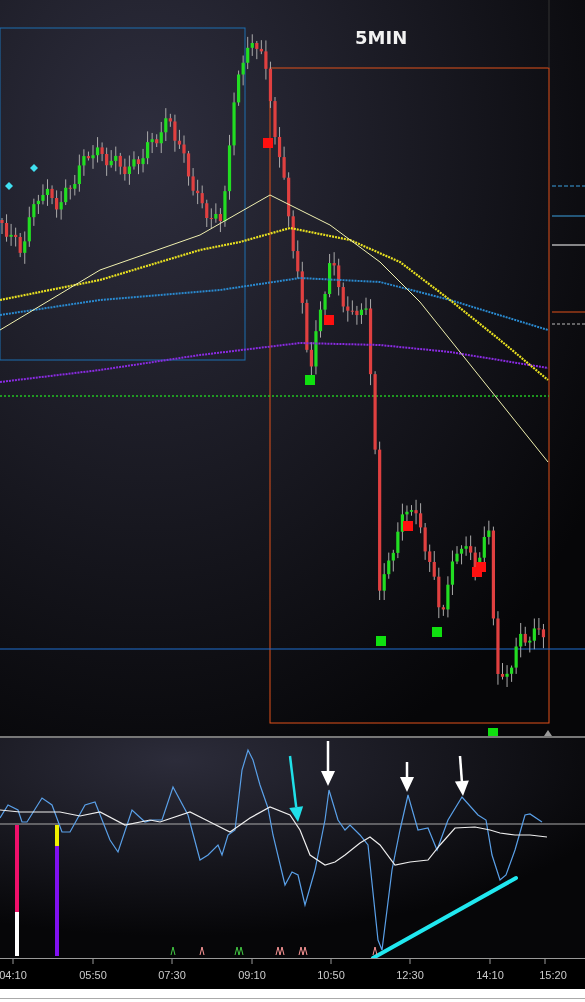 The image size is (585, 1002). What do you see at coordinates (93, 975) in the screenshot?
I see `time-label: 05:50` at bounding box center [93, 975].